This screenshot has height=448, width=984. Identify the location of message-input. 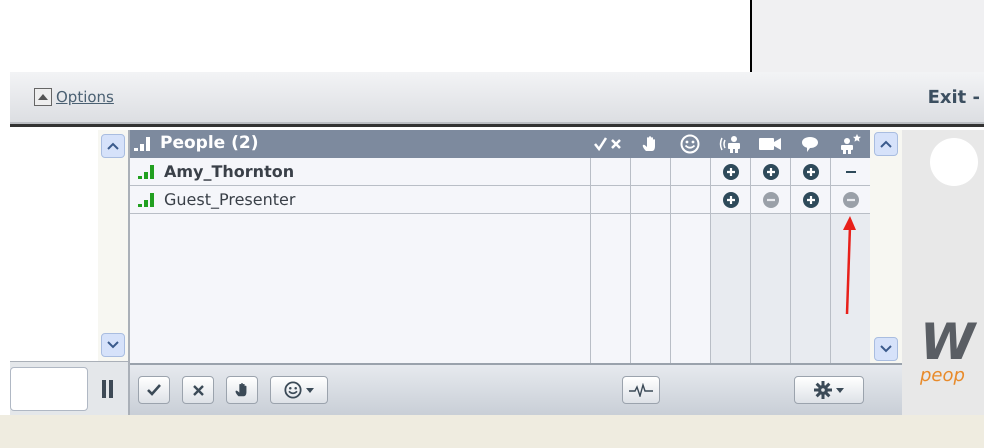
(49, 388).